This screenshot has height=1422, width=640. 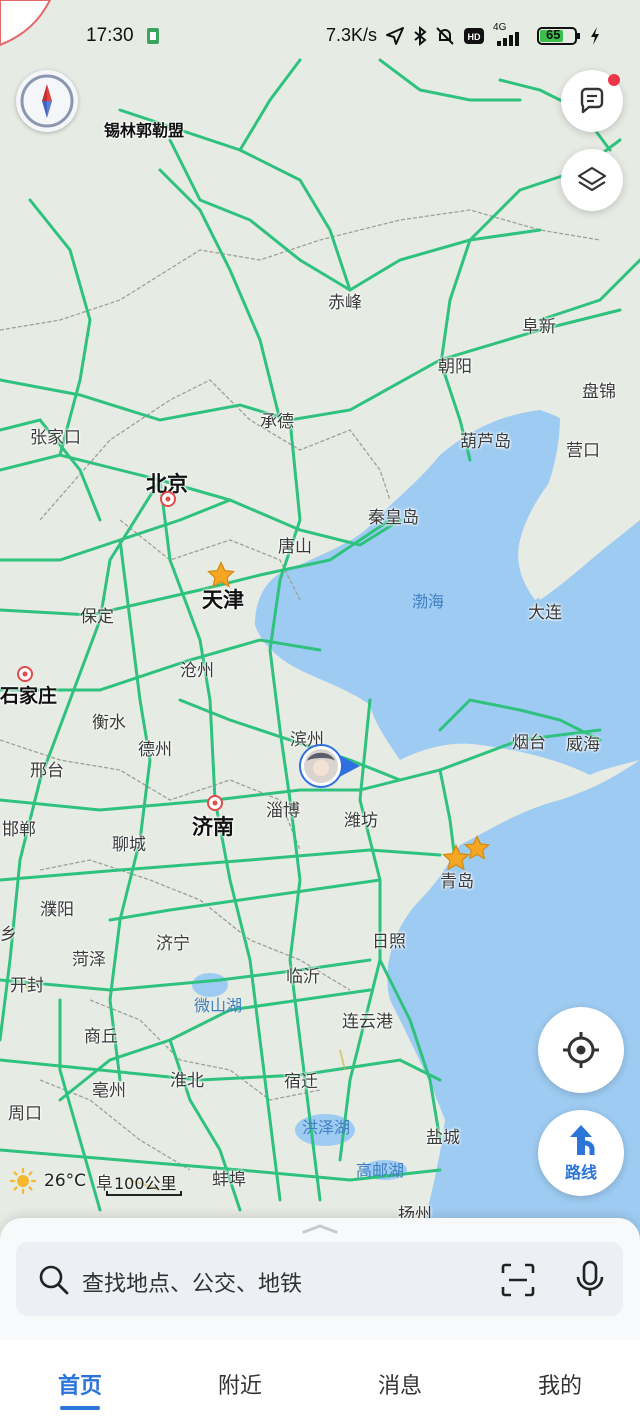 What do you see at coordinates (295, 544) in the screenshot?
I see `map-label: 唐山` at bounding box center [295, 544].